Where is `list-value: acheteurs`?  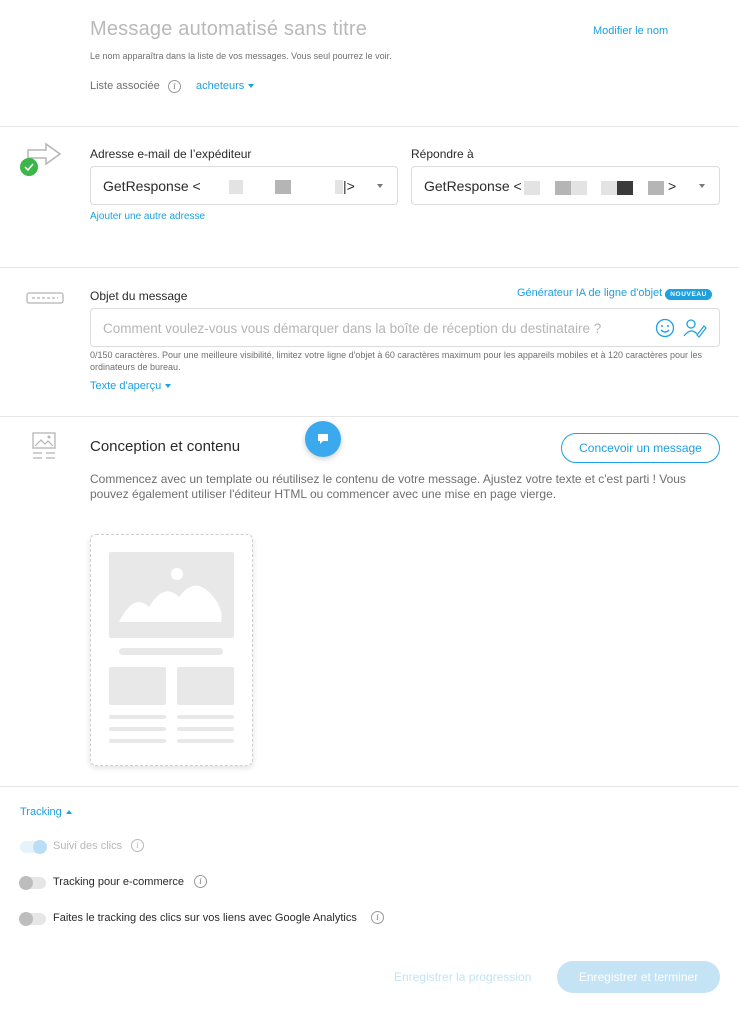 list-value: acheteurs is located at coordinates (220, 86).